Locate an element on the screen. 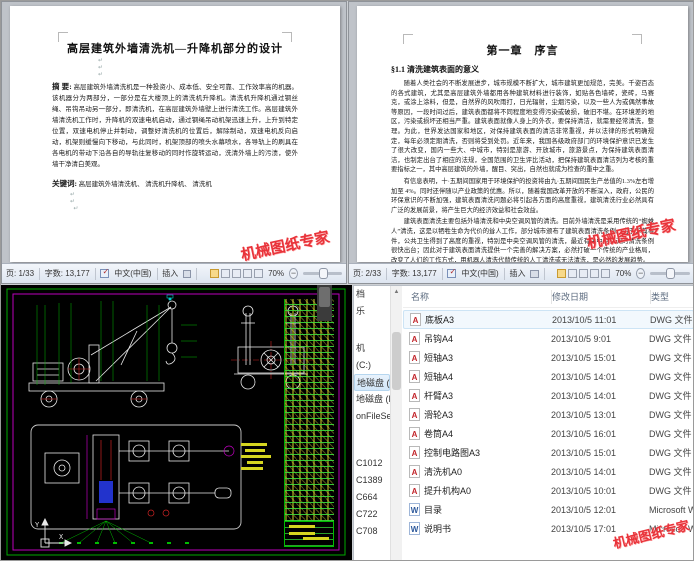 The height and width of the screenshot is (561, 694). word-statusbar: 页: 2/33 字数: 13,177 中文(中国) 插入 70% − is located at coordinates (521, 273).